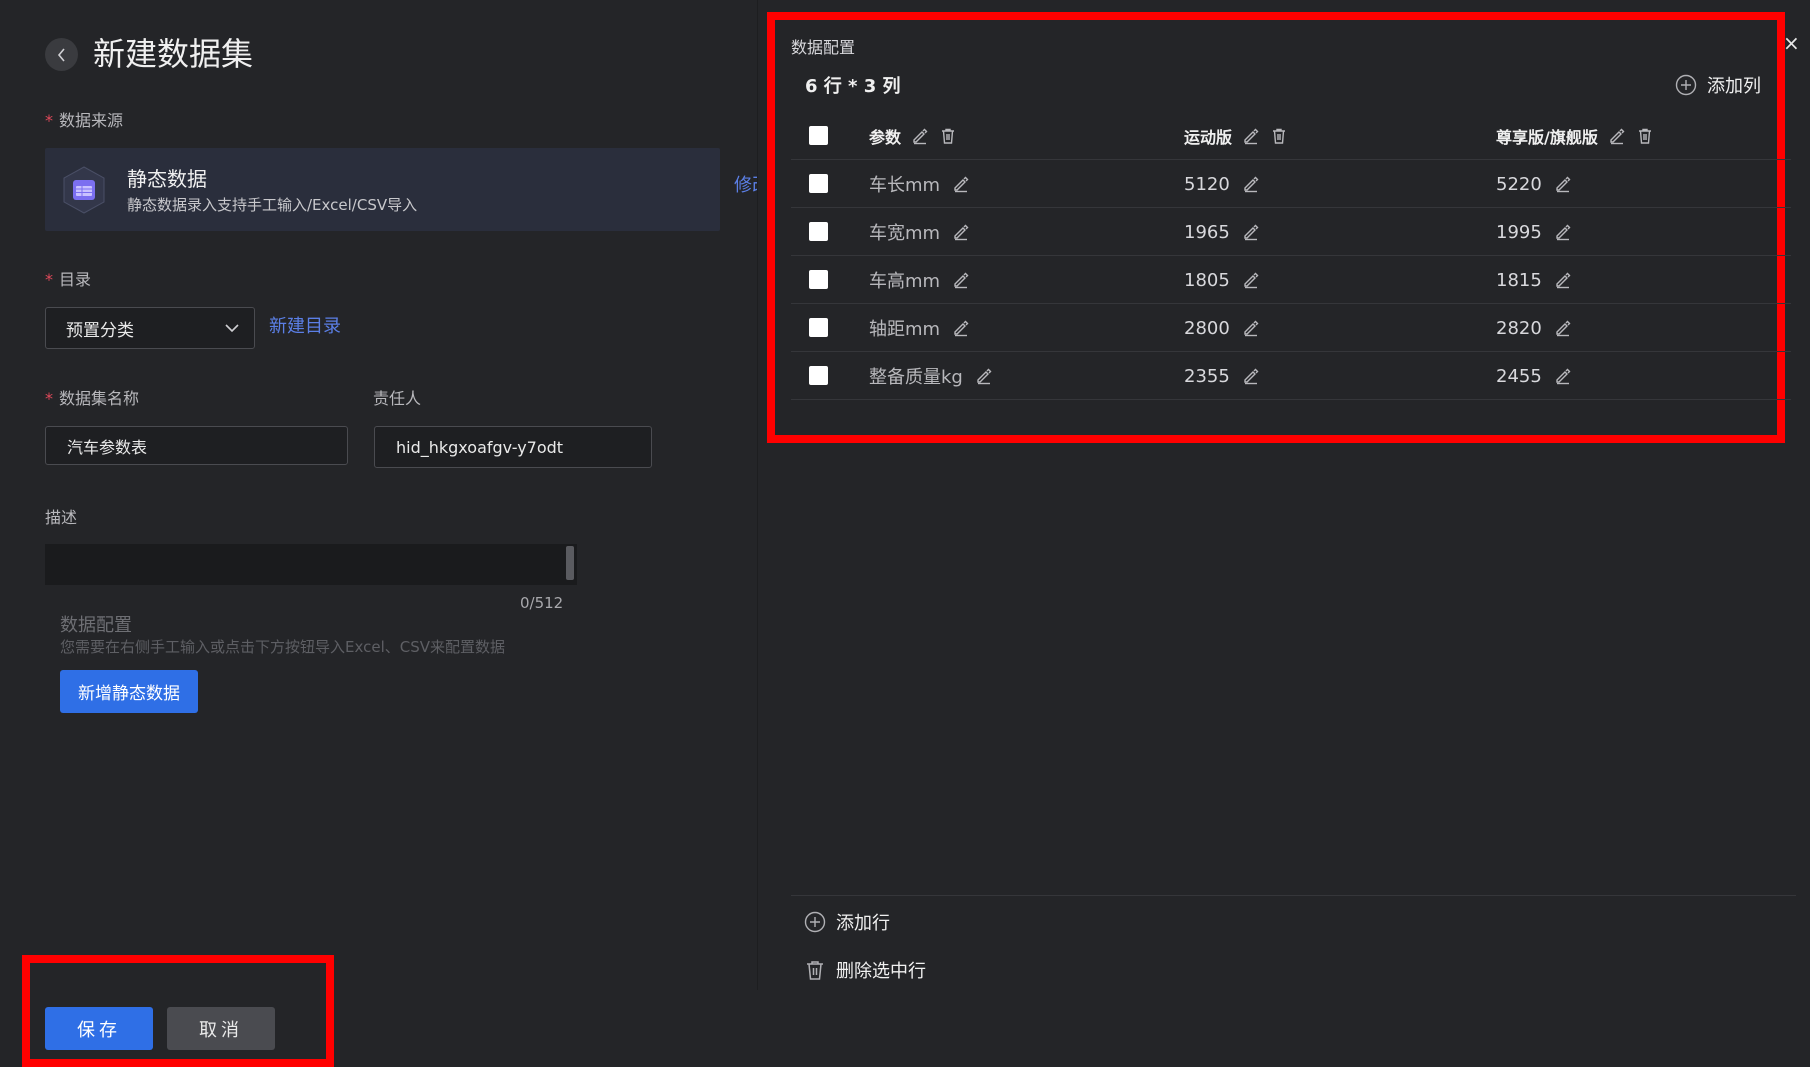 The height and width of the screenshot is (1067, 1810). What do you see at coordinates (150, 328) in the screenshot?
I see `directory-select: 预置分类` at bounding box center [150, 328].